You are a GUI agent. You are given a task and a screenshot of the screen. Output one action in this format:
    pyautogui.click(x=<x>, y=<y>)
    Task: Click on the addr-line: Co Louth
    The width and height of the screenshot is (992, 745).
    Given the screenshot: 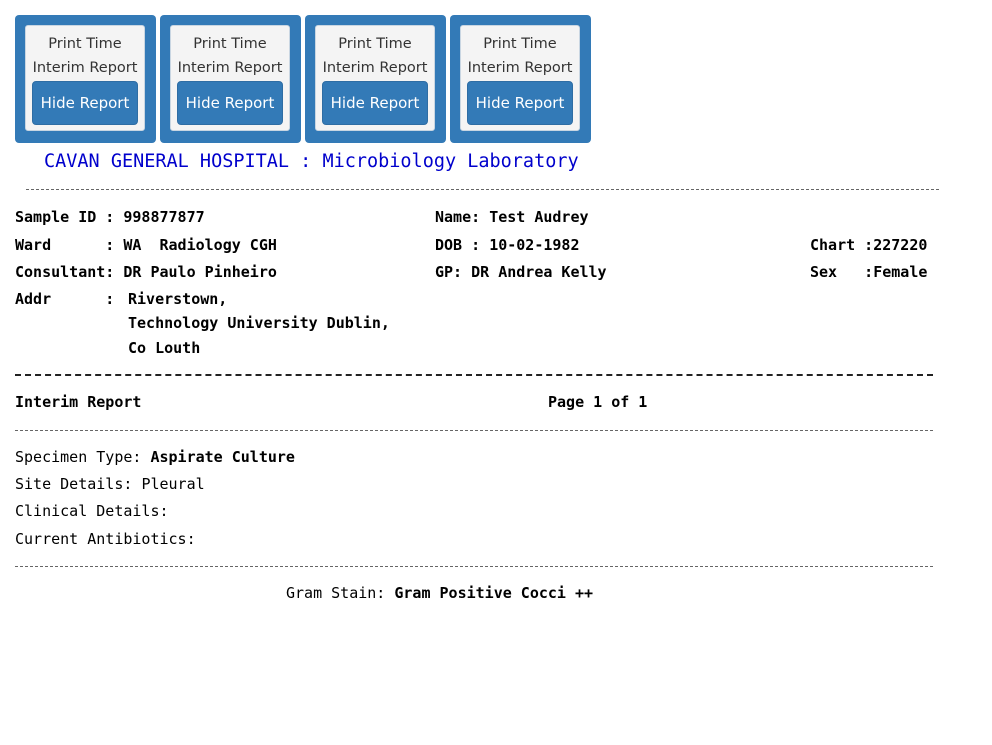 What is the action you would take?
    pyautogui.click(x=164, y=348)
    